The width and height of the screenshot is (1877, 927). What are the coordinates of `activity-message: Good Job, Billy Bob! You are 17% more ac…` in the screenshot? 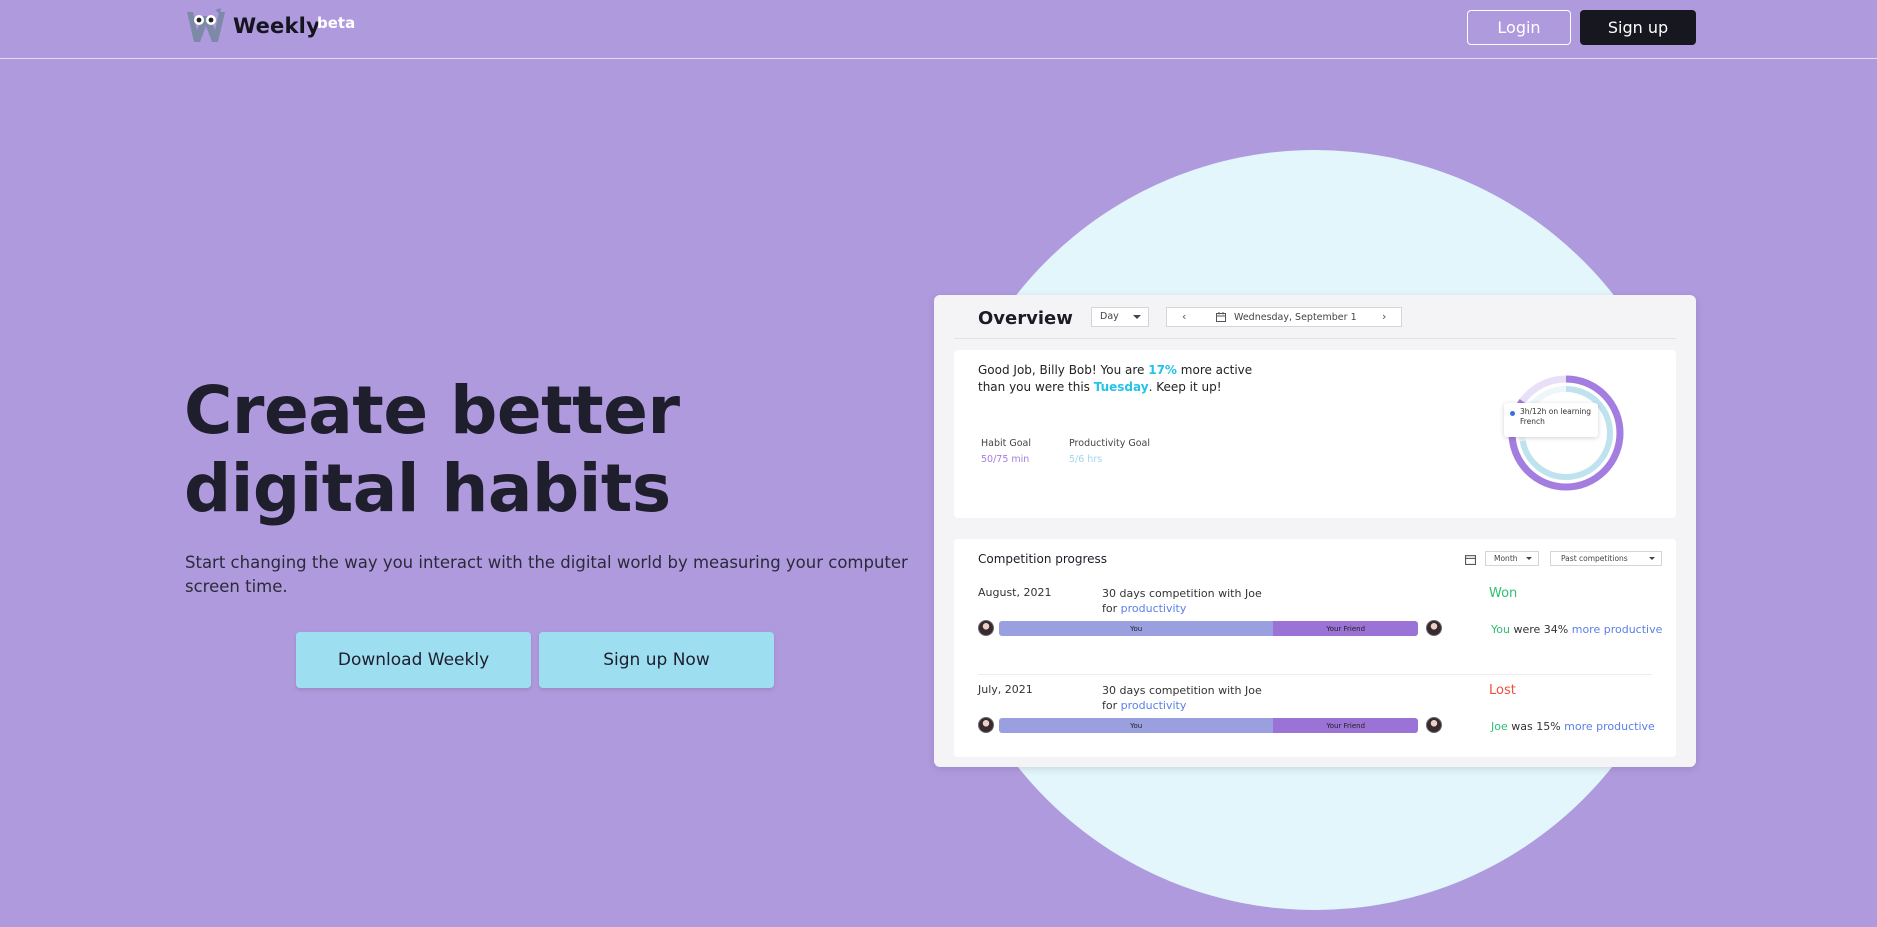 It's located at (1128, 379).